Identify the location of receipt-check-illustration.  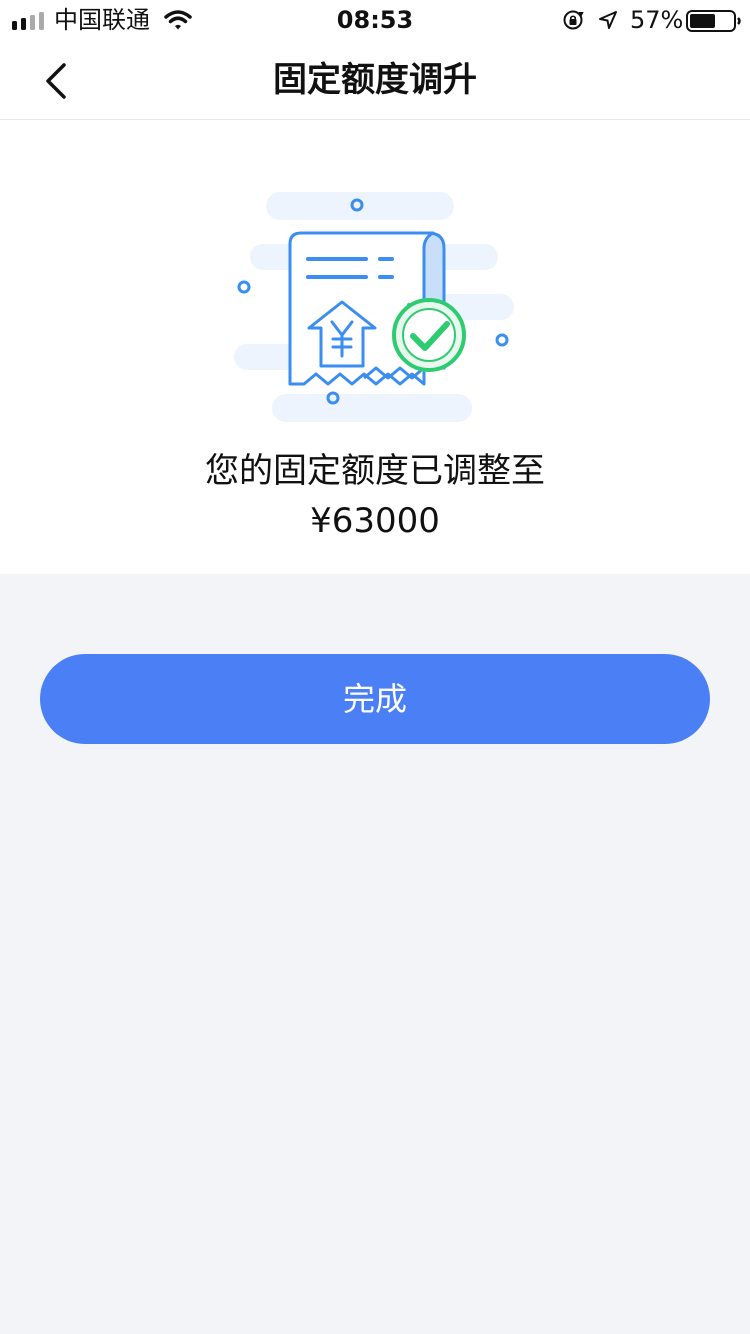
(374, 307).